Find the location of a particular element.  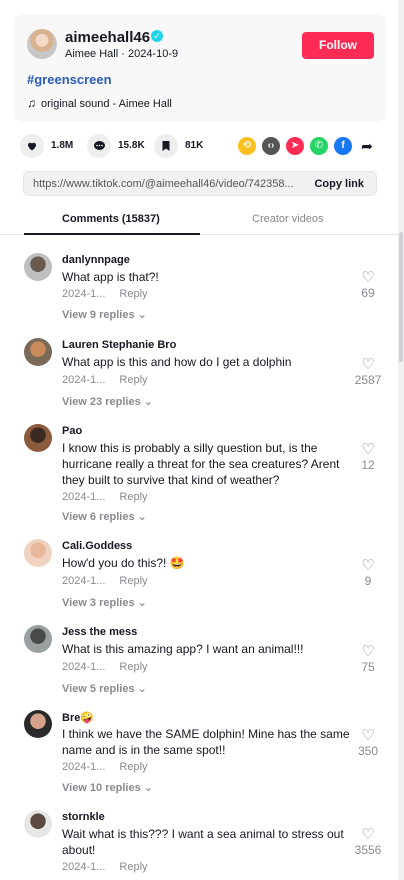

sound-link: ♫ original sound - Aimee Hall is located at coordinates (99, 103).